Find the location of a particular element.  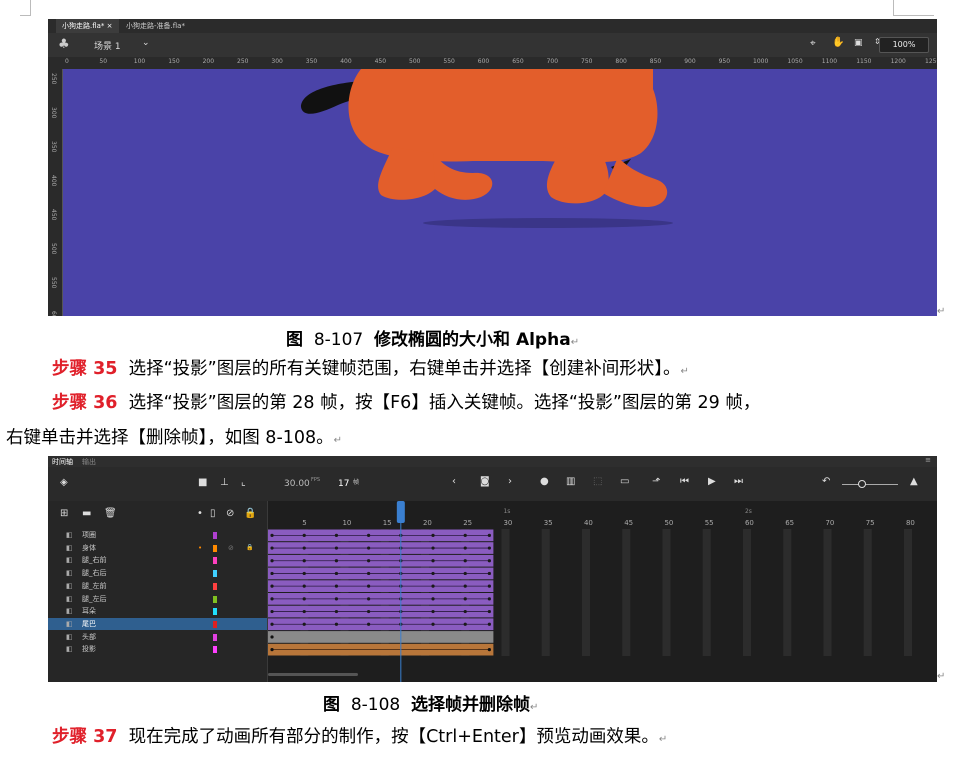

layer-row: ◧ 耳朵 is located at coordinates (157, 611).